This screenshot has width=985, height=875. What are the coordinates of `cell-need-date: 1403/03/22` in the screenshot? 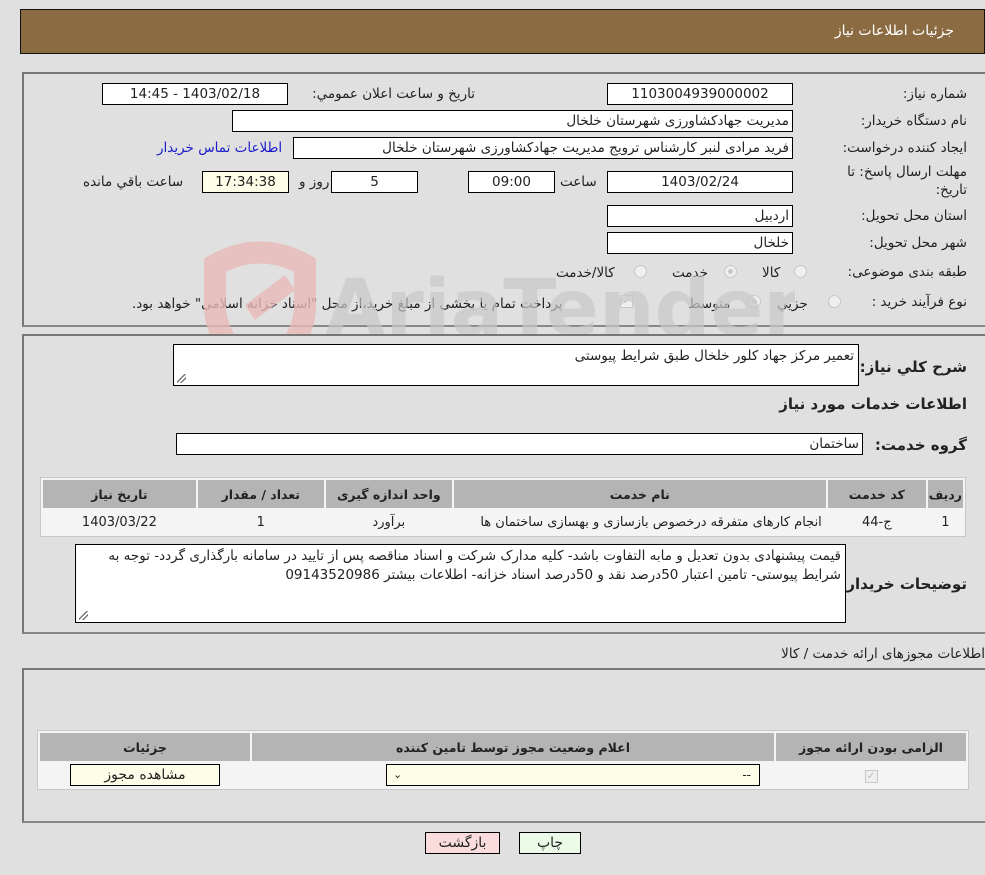 It's located at (119, 522).